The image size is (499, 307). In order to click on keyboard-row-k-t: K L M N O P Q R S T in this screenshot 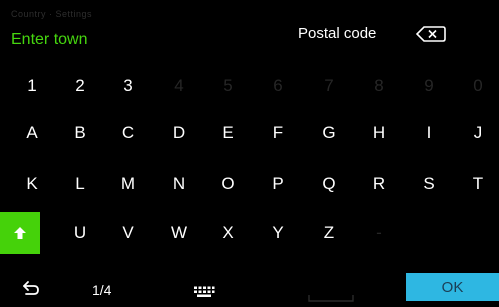, I will do `click(249, 184)`.